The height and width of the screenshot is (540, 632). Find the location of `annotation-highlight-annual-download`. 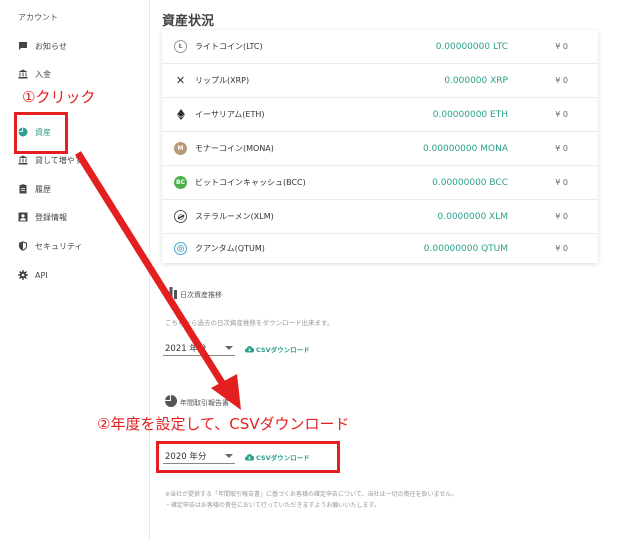

annotation-highlight-annual-download is located at coordinates (248, 457).